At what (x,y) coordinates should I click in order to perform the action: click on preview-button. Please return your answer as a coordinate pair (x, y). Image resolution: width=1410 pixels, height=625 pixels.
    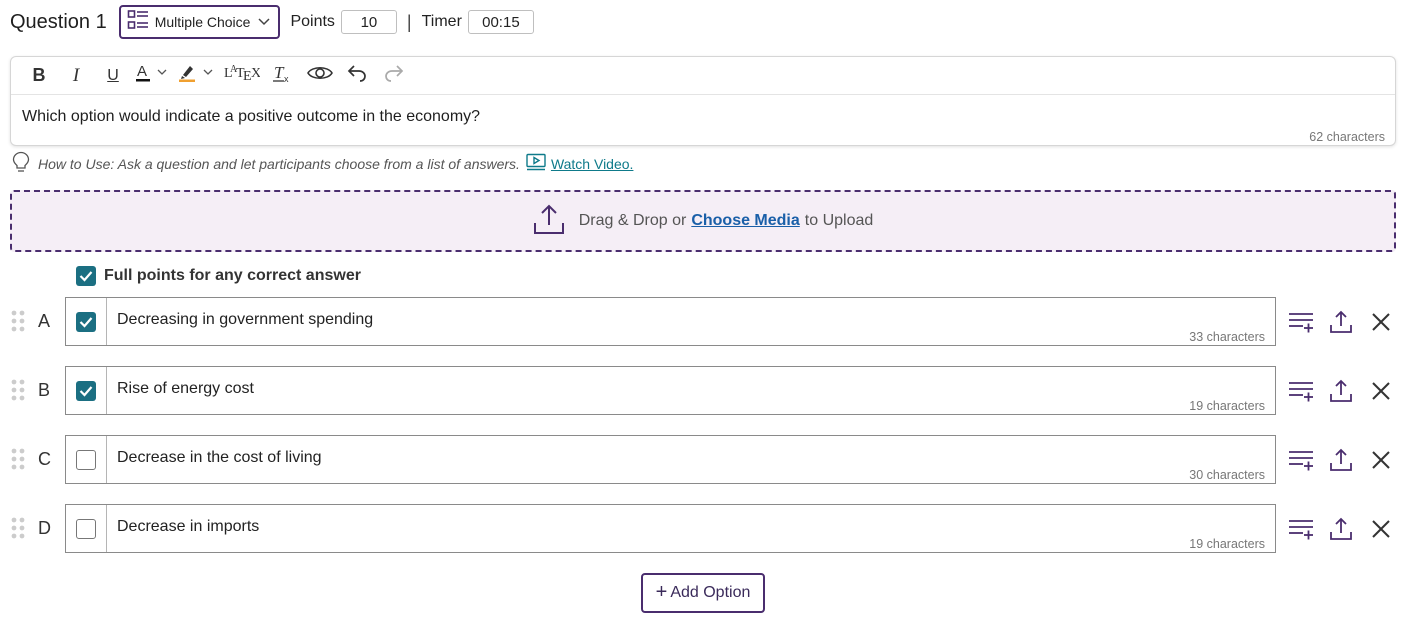
    Looking at the image, I should click on (320, 76).